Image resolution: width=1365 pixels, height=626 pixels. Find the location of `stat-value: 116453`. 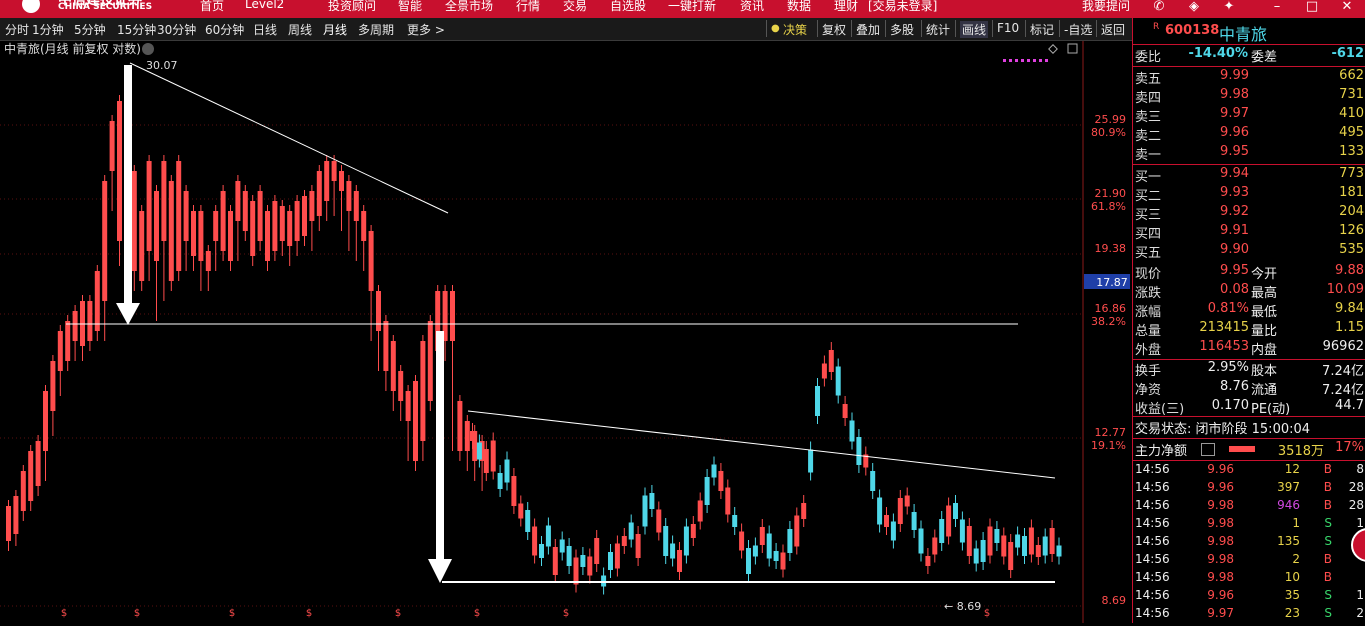

stat-value: 116453 is located at coordinates (1224, 346).